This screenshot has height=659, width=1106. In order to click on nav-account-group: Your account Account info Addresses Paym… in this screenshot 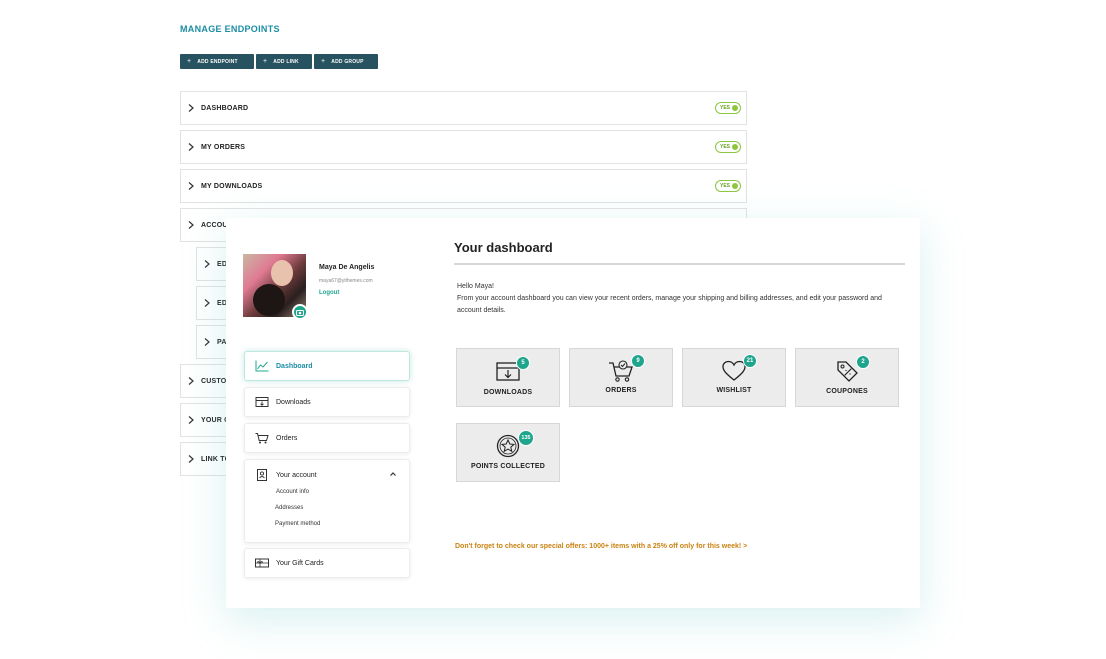, I will do `click(327, 501)`.